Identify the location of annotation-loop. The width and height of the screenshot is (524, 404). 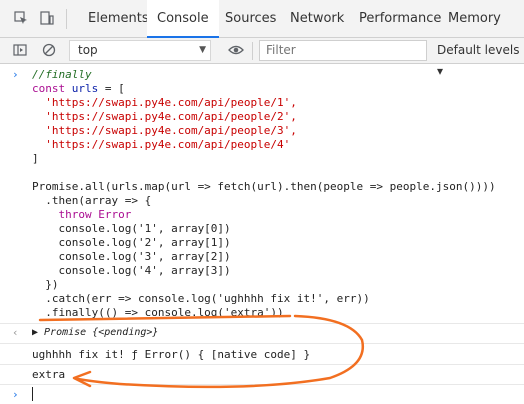
(220, 351).